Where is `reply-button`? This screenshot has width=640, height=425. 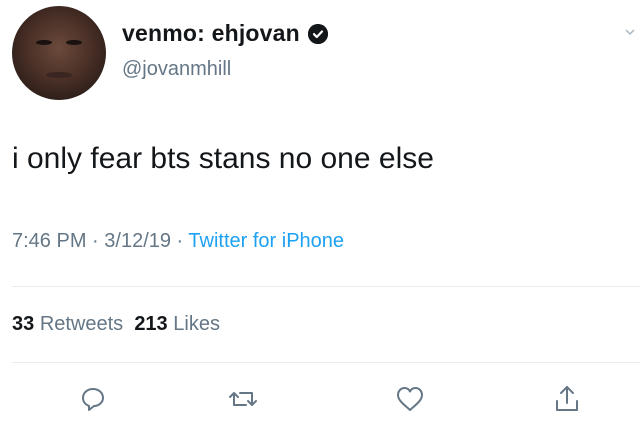
reply-button is located at coordinates (93, 399).